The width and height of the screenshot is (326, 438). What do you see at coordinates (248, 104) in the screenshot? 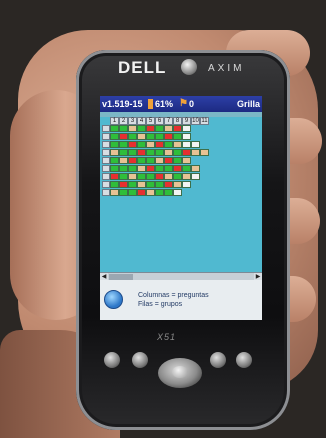
I see `view-title: Grilla` at bounding box center [248, 104].